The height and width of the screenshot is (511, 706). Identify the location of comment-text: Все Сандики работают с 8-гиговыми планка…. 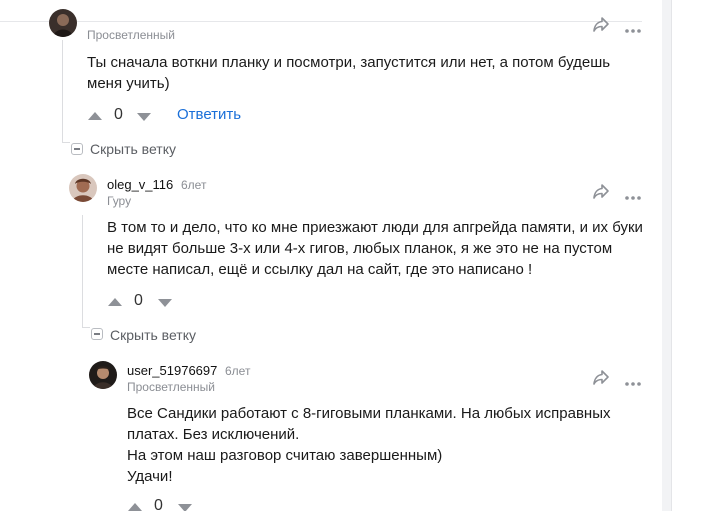
(382, 445).